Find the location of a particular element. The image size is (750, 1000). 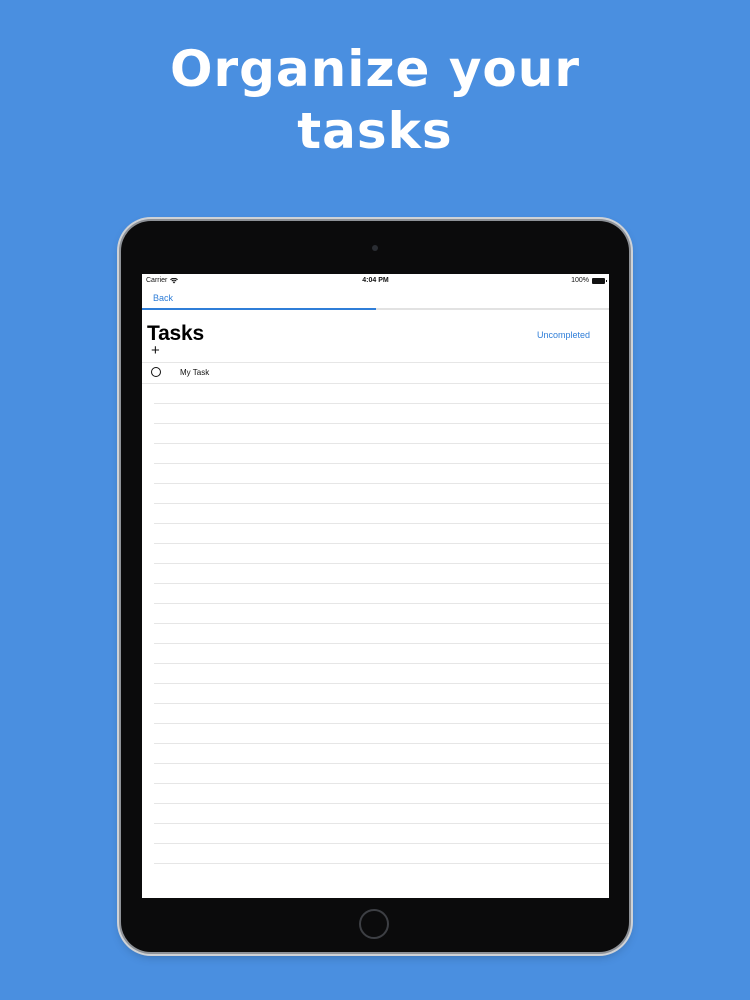

status-right: 100% is located at coordinates (589, 280).